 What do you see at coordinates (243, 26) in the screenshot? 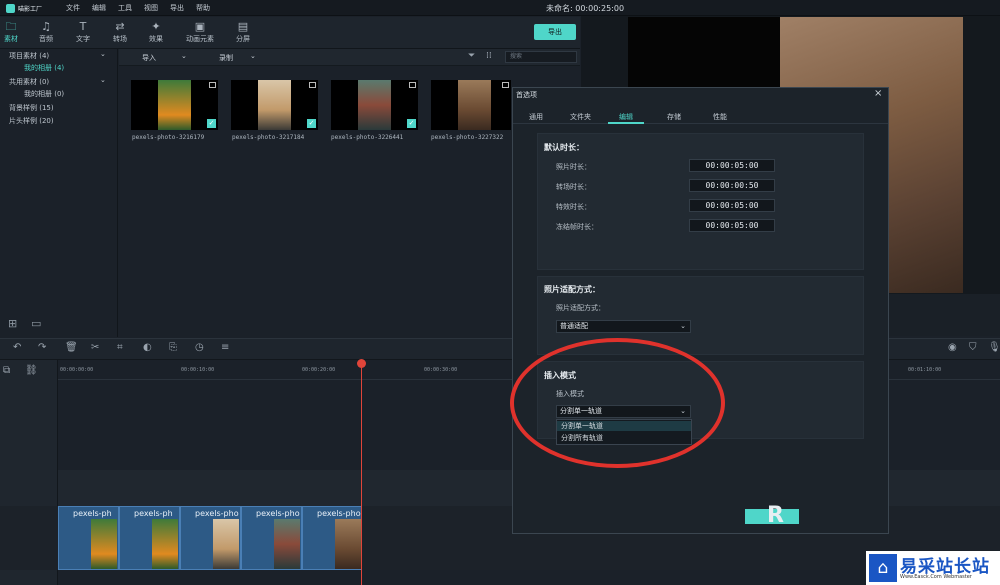
I see `splitscreen-icon: ▤` at bounding box center [243, 26].